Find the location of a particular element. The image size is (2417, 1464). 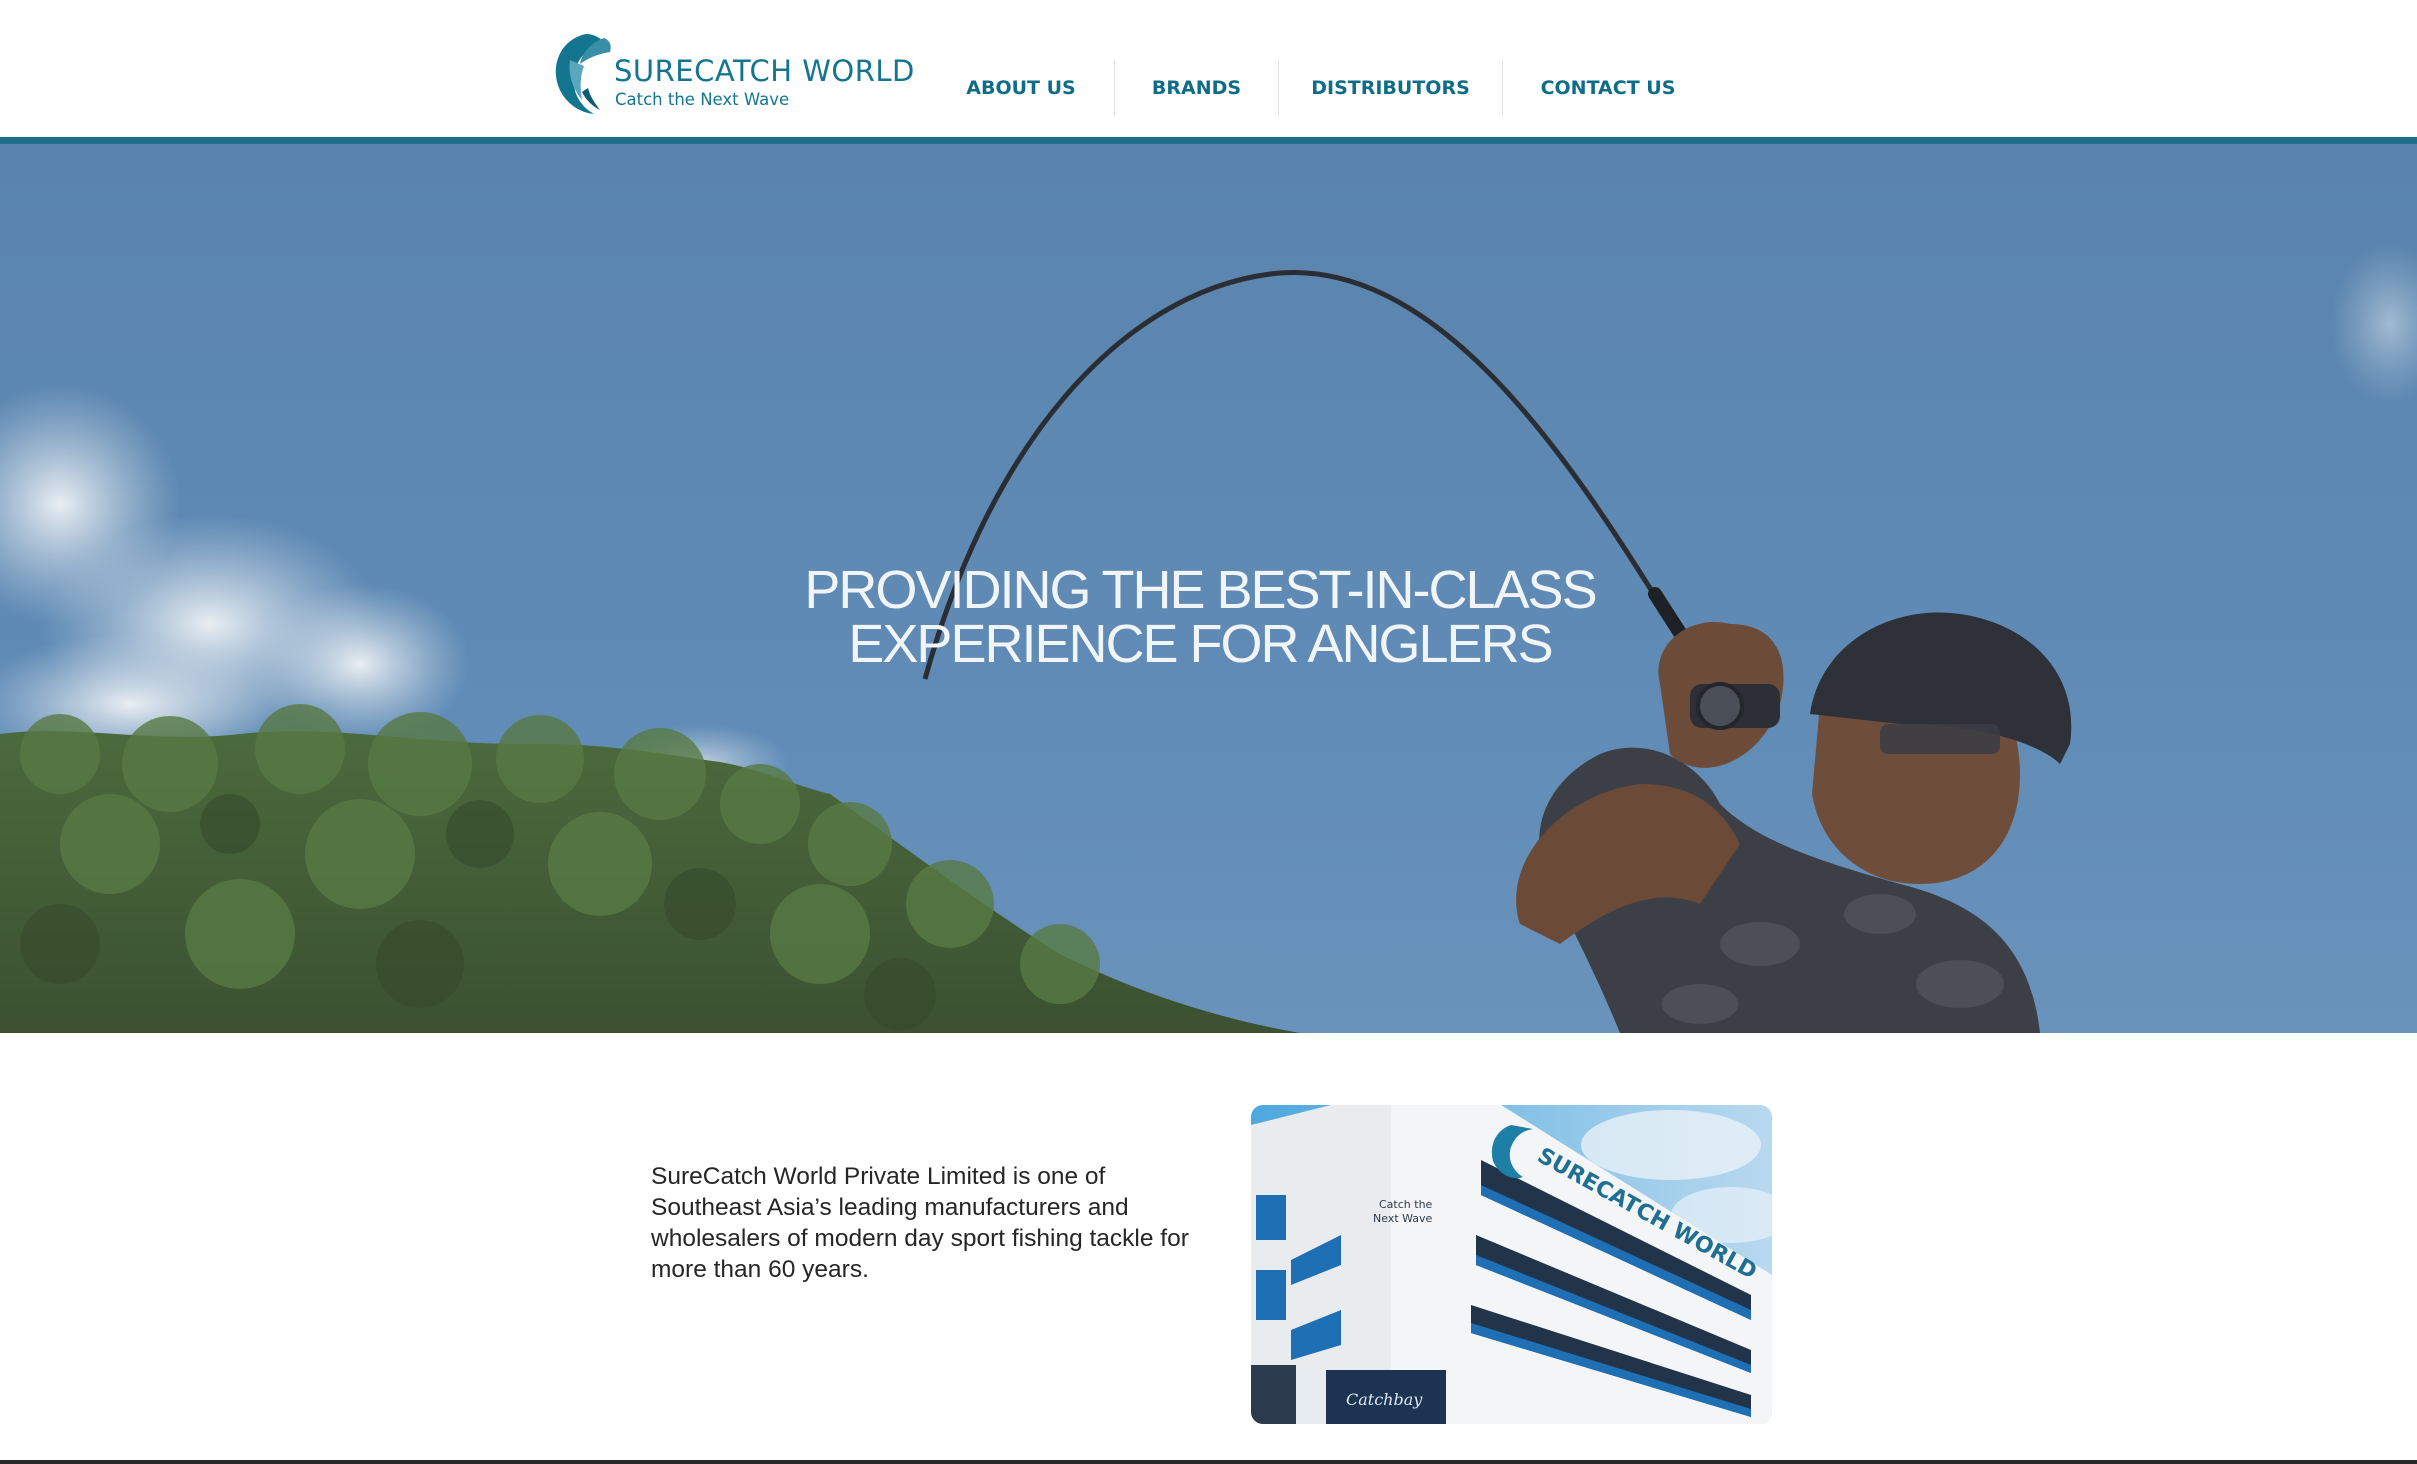

building-wall-text-1: Catch the is located at coordinates (1406, 1204).